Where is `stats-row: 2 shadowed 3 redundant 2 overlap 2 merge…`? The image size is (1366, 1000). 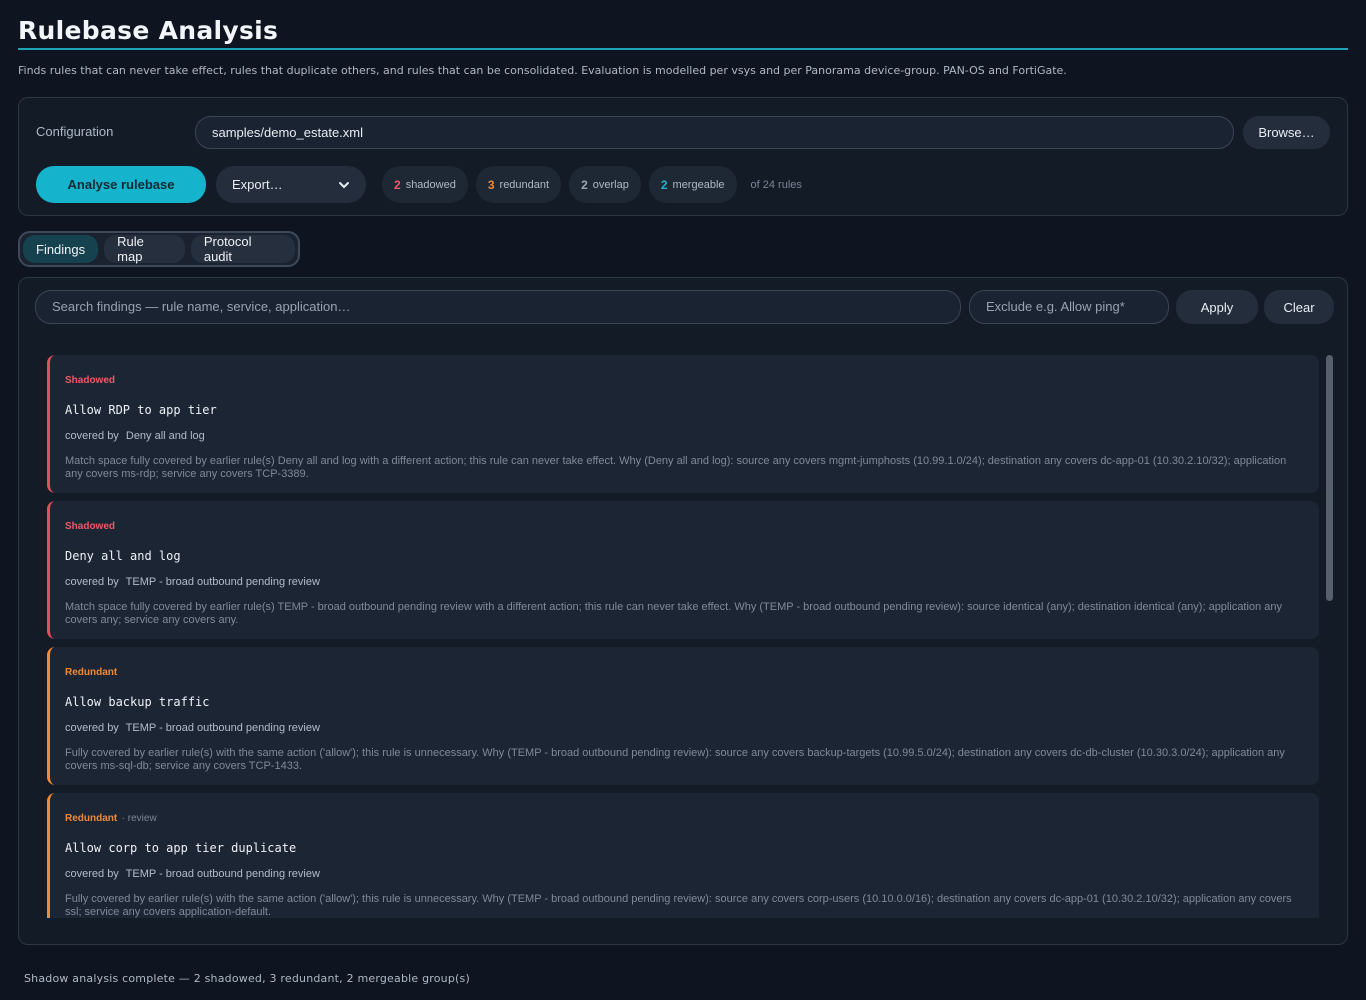 stats-row: 2 shadowed 3 redundant 2 overlap 2 merge… is located at coordinates (592, 184).